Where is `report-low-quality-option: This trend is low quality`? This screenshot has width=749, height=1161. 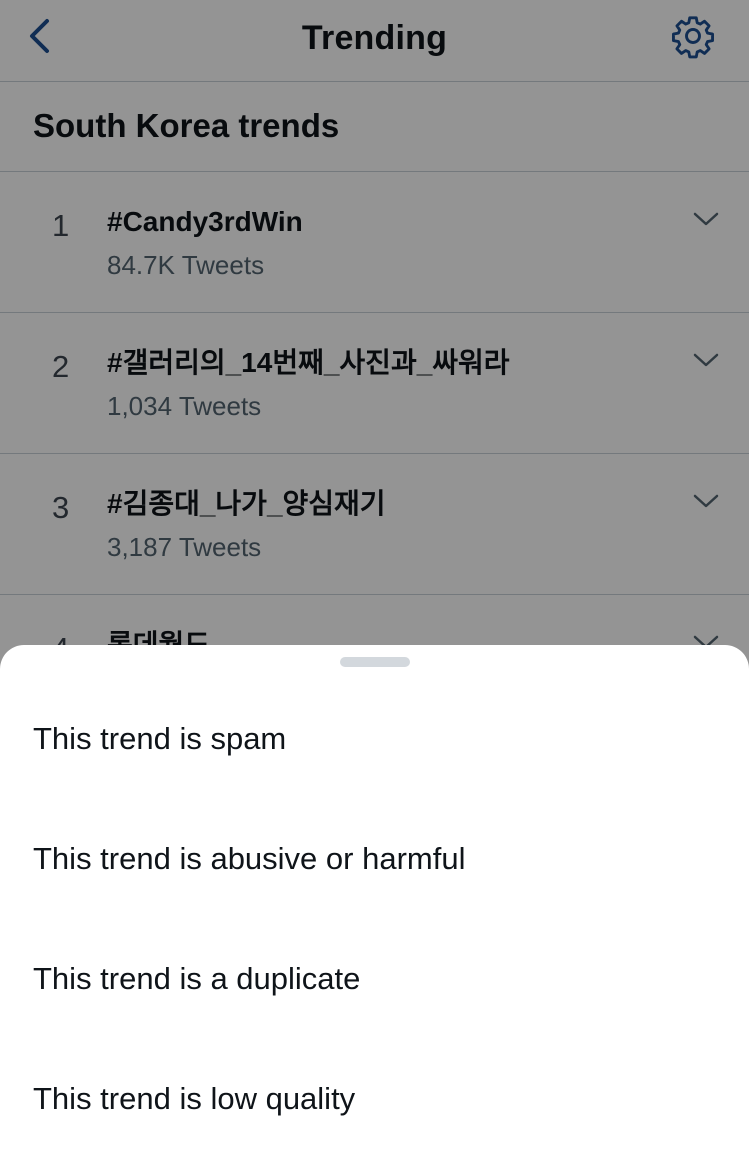 report-low-quality-option: This trend is low quality is located at coordinates (374, 1099).